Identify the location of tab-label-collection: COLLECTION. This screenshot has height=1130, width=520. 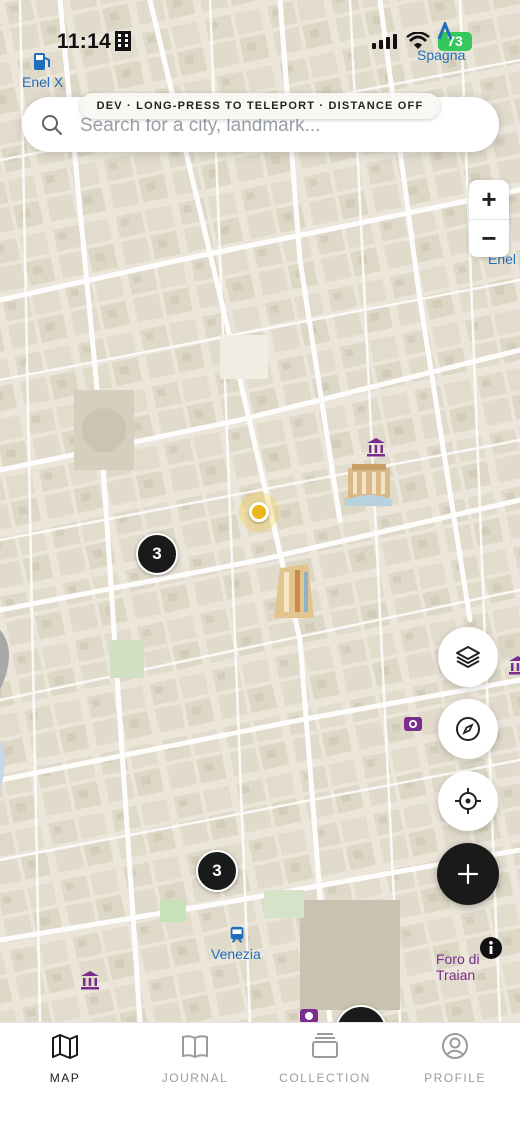
(325, 1078).